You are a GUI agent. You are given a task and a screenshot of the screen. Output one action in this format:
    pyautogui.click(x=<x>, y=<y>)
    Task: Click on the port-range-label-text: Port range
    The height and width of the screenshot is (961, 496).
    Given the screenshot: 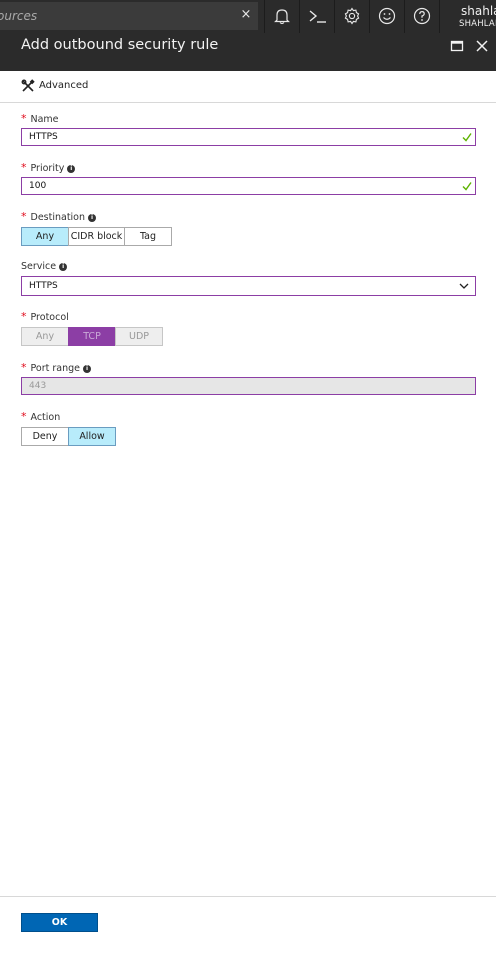 What is the action you would take?
    pyautogui.click(x=55, y=368)
    